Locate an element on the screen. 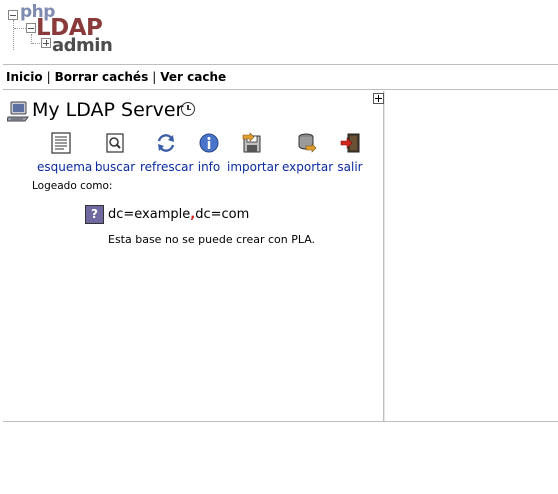 This screenshot has width=558, height=494. export-button: exportar is located at coordinates (307, 153).